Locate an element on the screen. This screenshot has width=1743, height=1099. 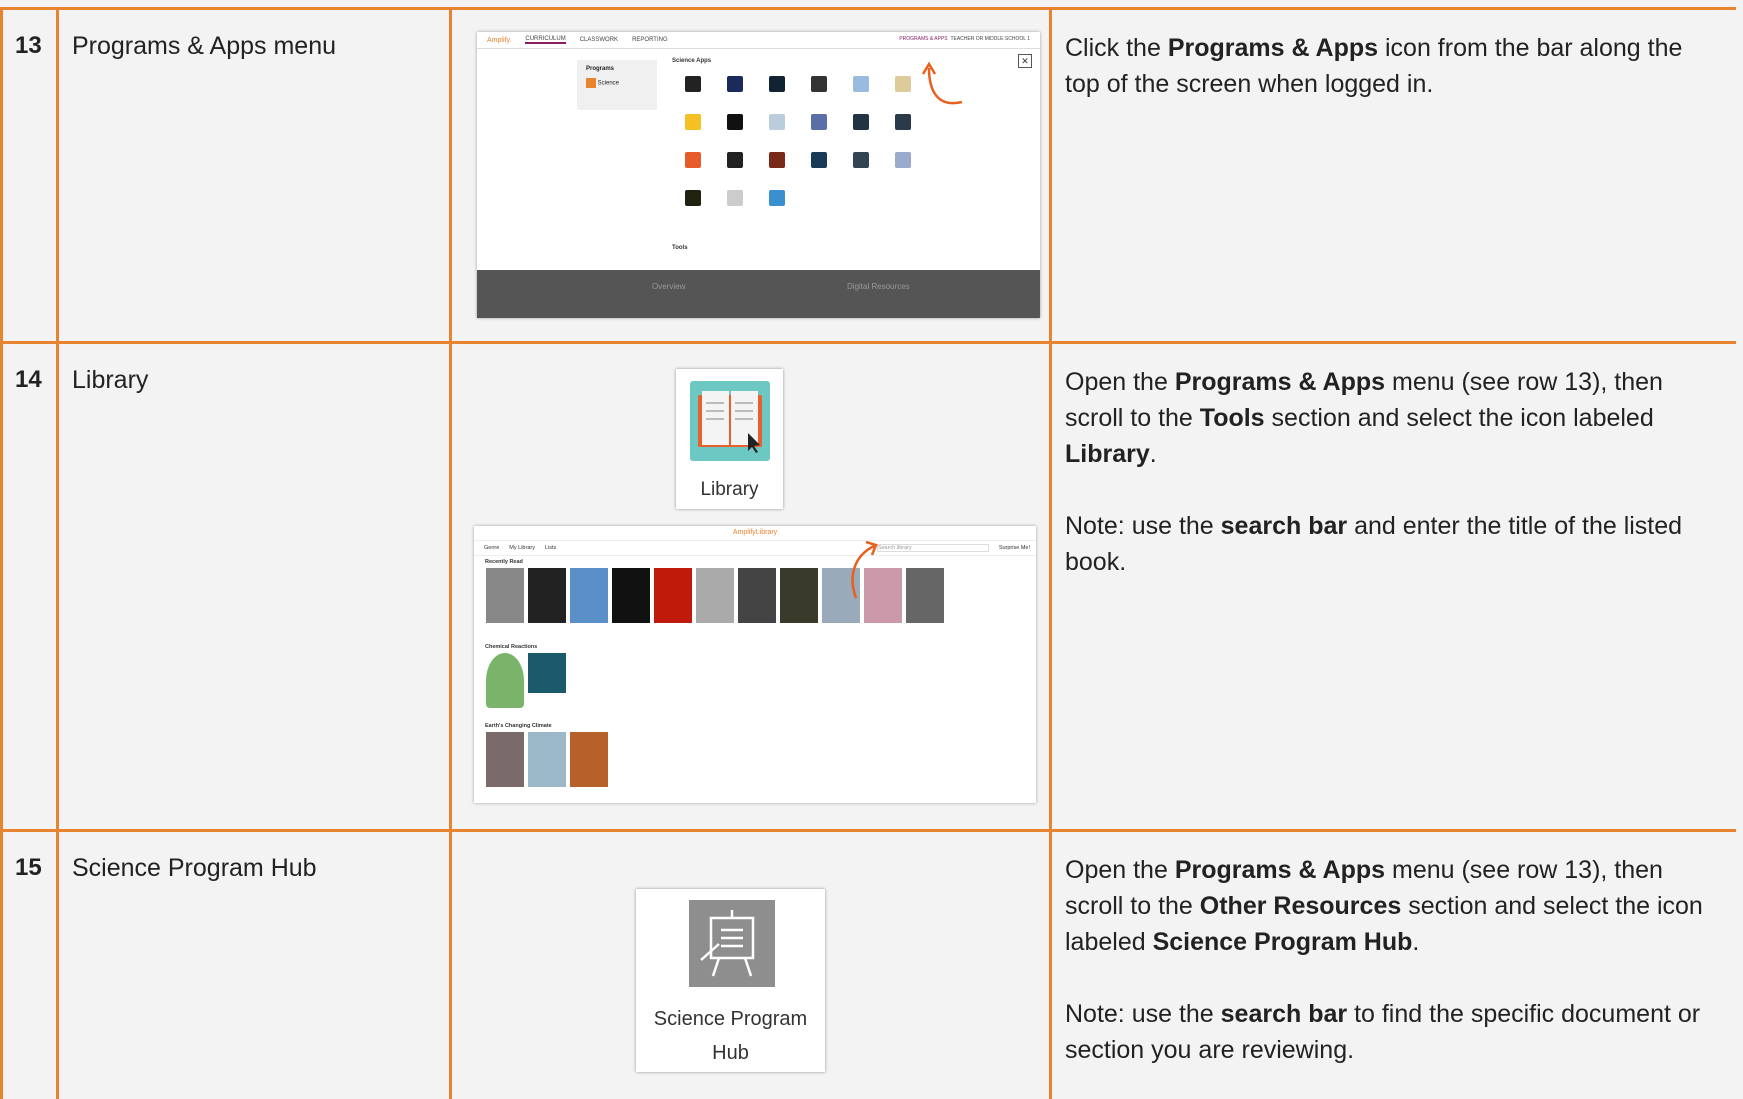
science-program-hub-label: Science Program Hub is located at coordinates (730, 1036).